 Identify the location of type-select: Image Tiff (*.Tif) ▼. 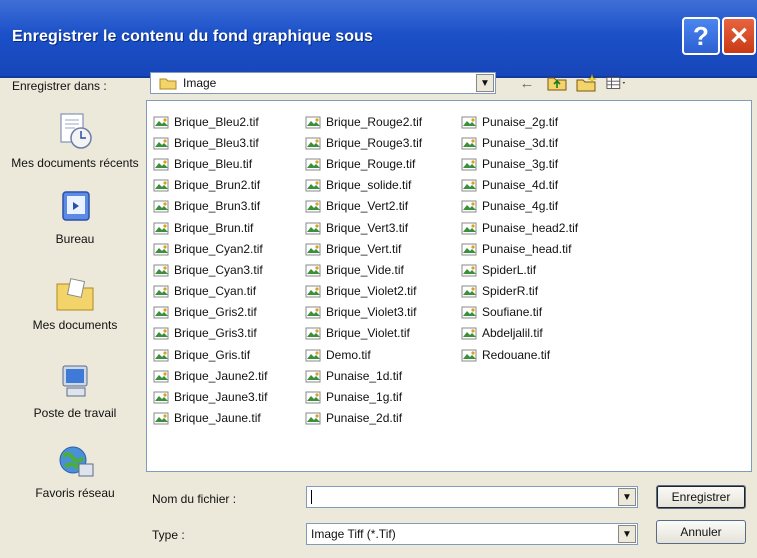
(472, 534).